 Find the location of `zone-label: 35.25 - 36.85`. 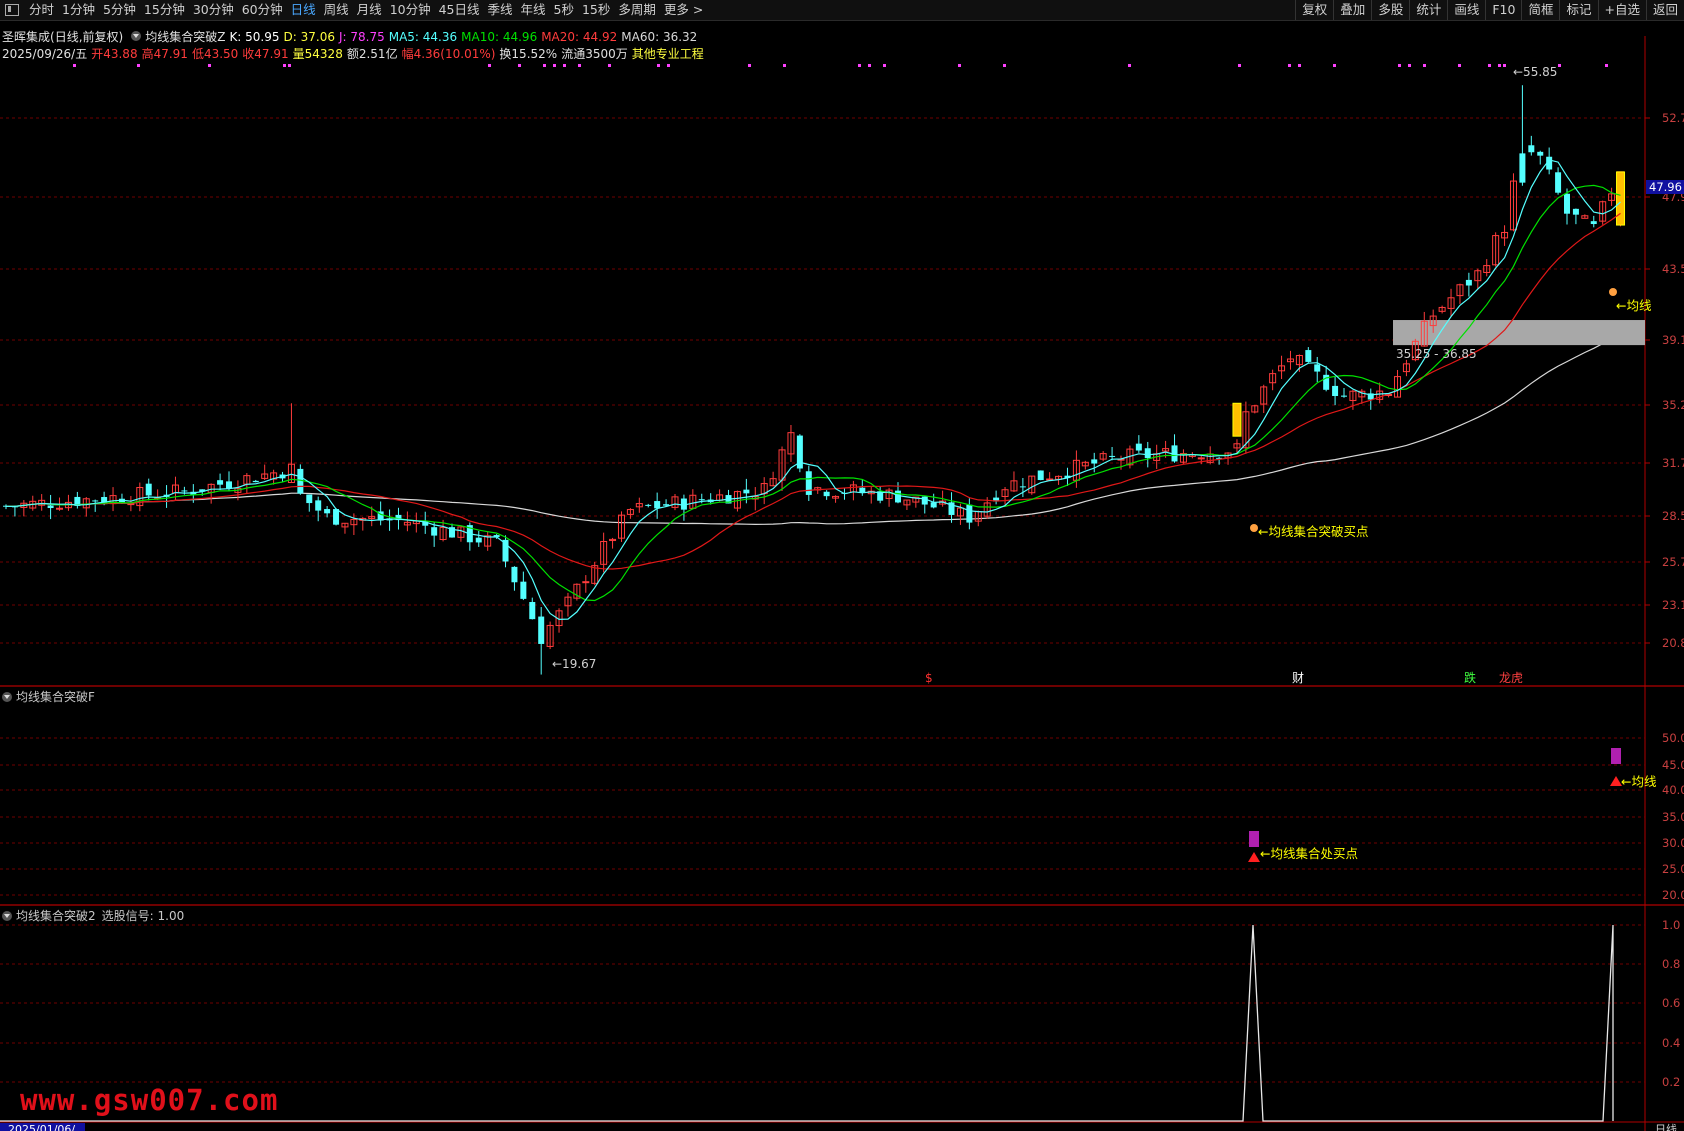

zone-label: 35.25 - 36.85 is located at coordinates (1436, 354).